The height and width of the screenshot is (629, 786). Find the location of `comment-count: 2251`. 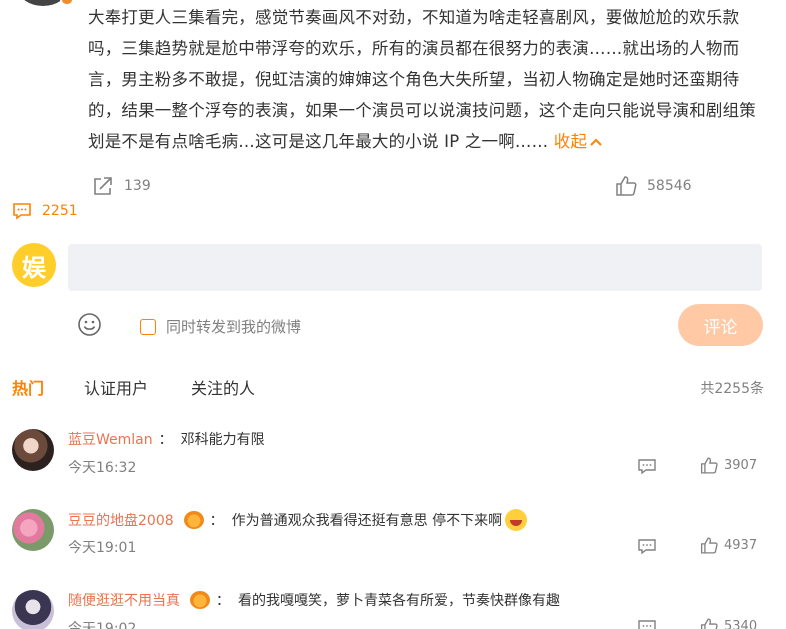

comment-count: 2251 is located at coordinates (60, 211).